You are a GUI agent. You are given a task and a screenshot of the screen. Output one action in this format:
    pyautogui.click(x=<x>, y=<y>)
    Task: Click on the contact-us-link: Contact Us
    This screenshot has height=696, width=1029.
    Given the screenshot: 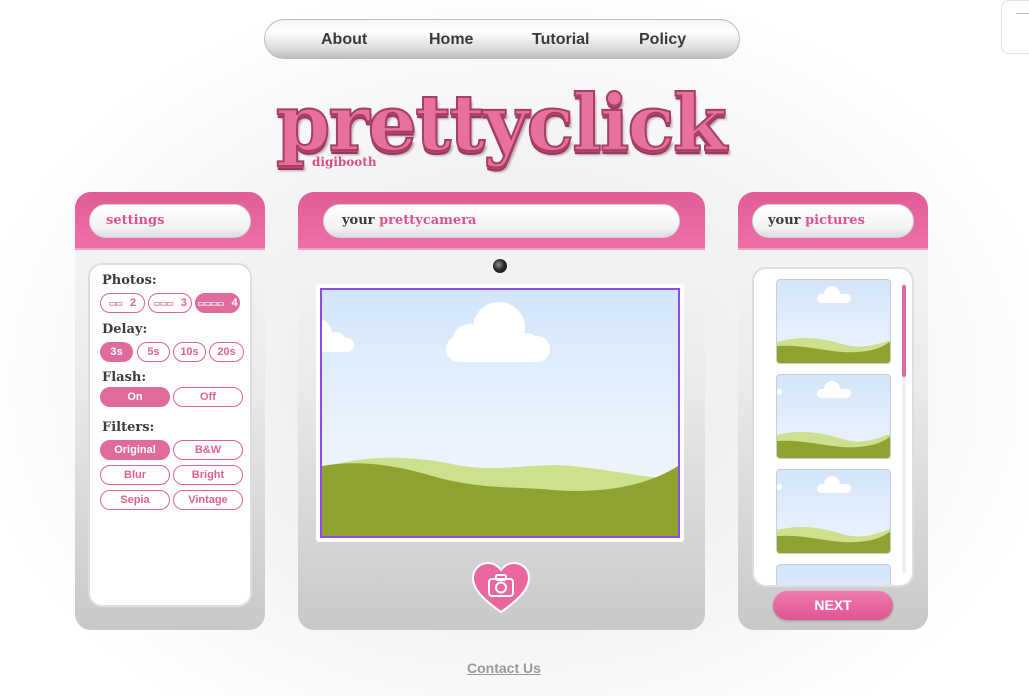 What is the action you would take?
    pyautogui.click(x=504, y=668)
    